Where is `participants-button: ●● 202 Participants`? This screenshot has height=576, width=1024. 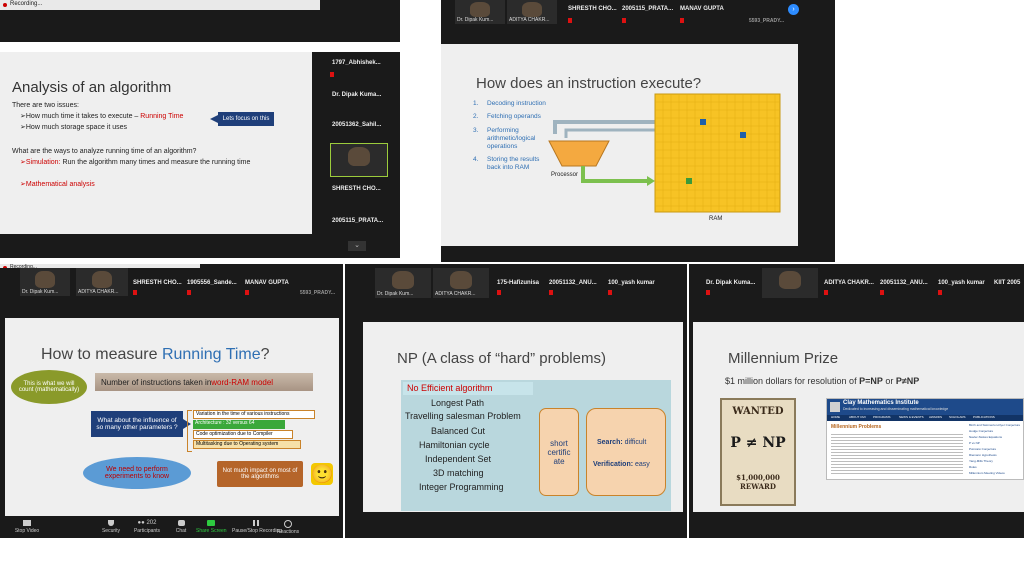 participants-button: ●● 202 Participants is located at coordinates (147, 527).